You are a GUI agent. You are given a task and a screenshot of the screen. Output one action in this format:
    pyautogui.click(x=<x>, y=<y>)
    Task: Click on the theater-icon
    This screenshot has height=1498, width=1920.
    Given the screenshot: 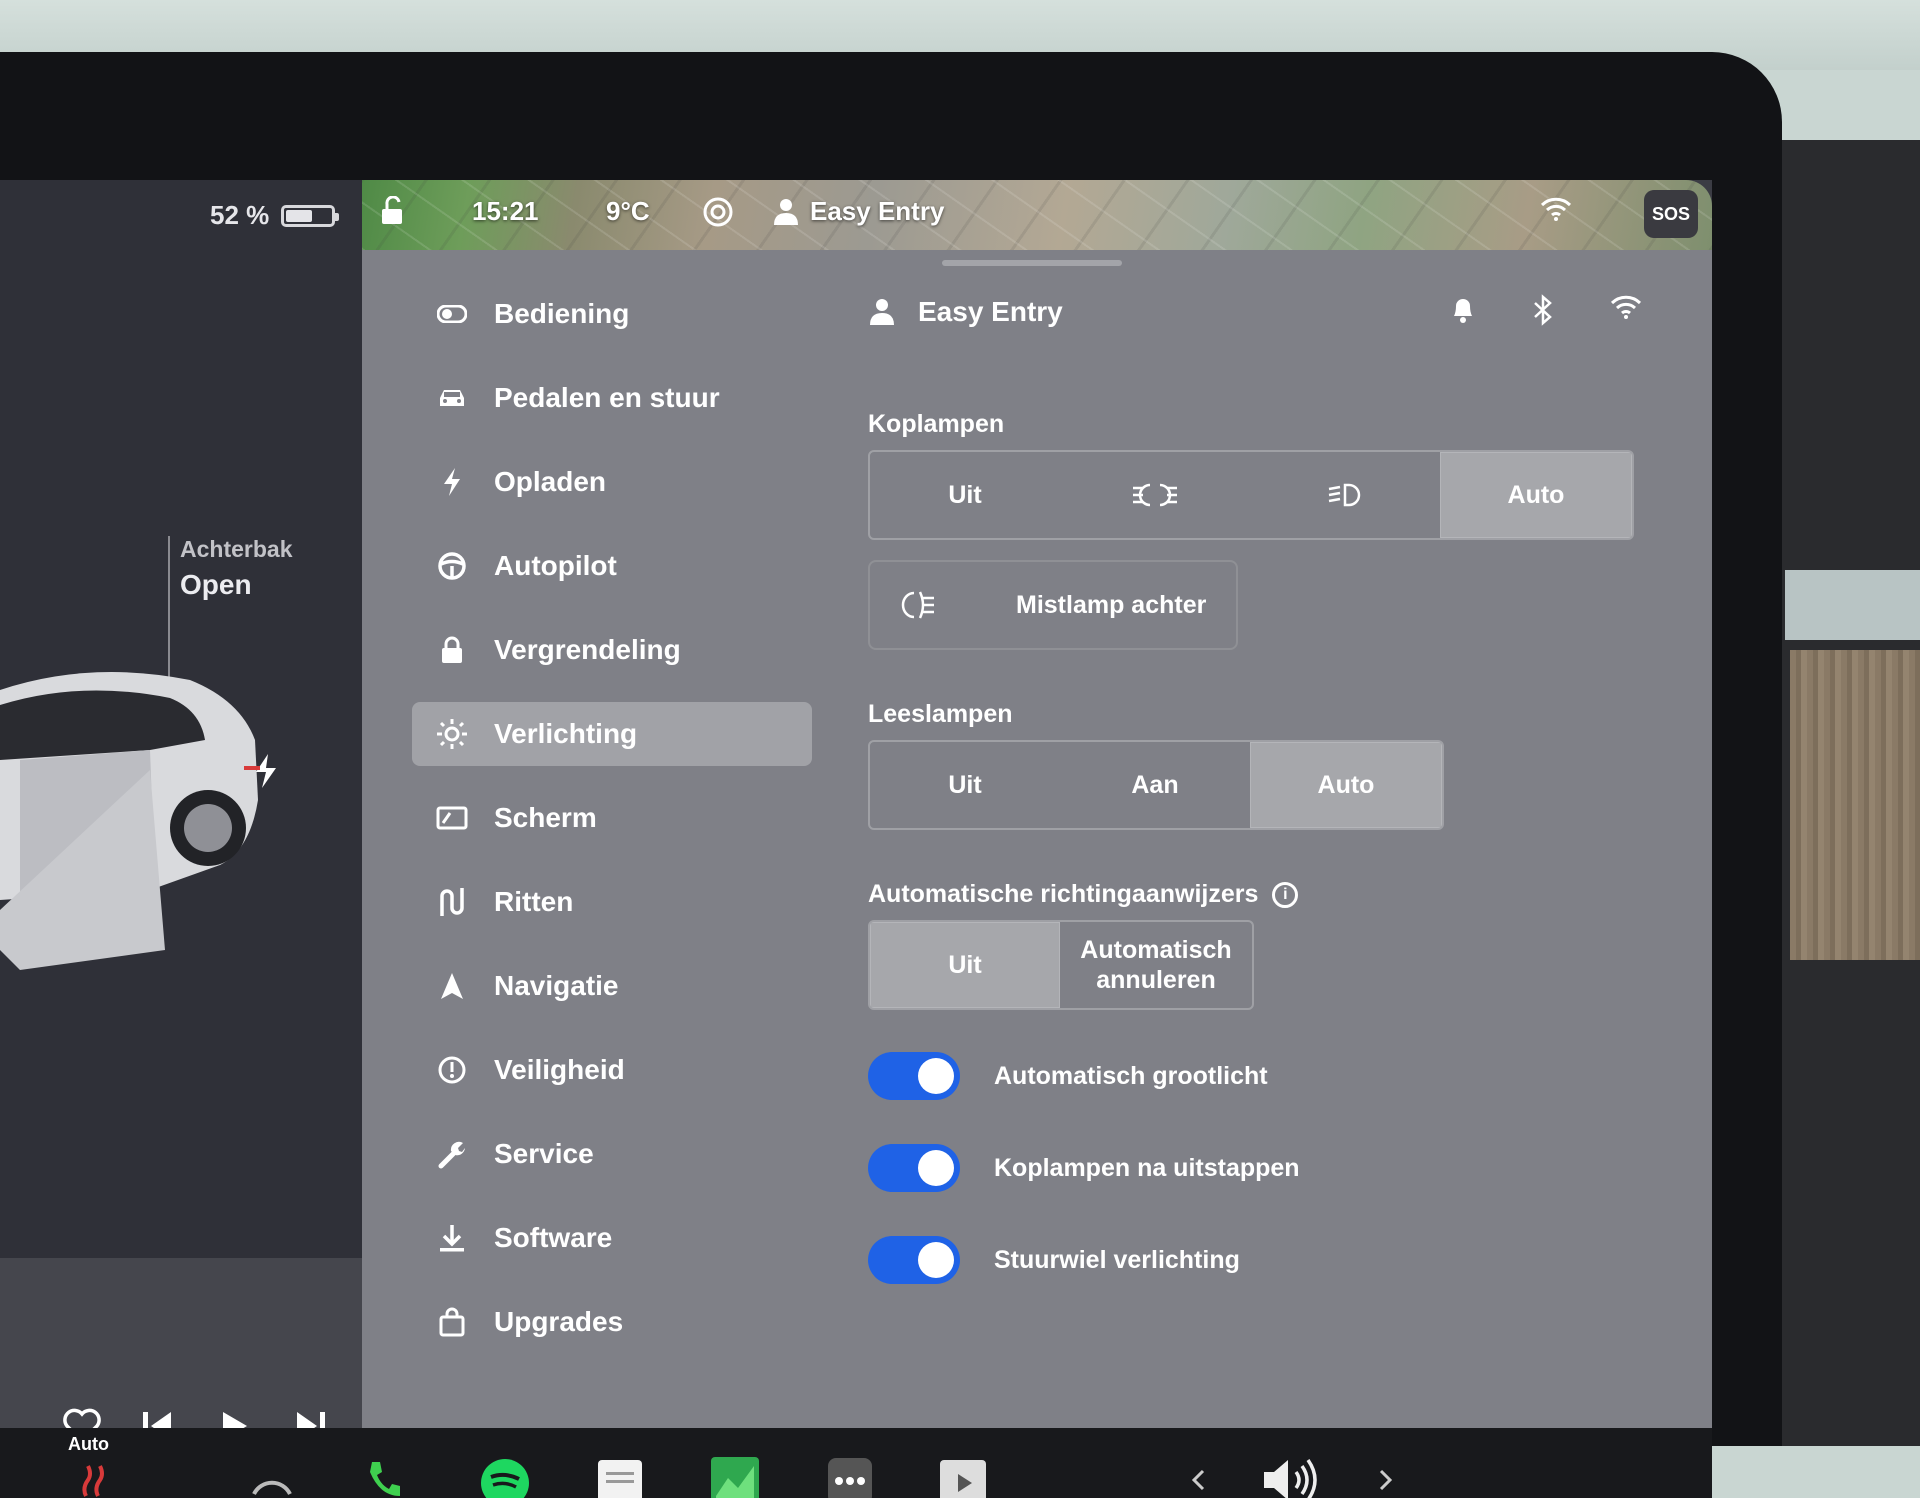 What is the action you would take?
    pyautogui.click(x=963, y=1477)
    